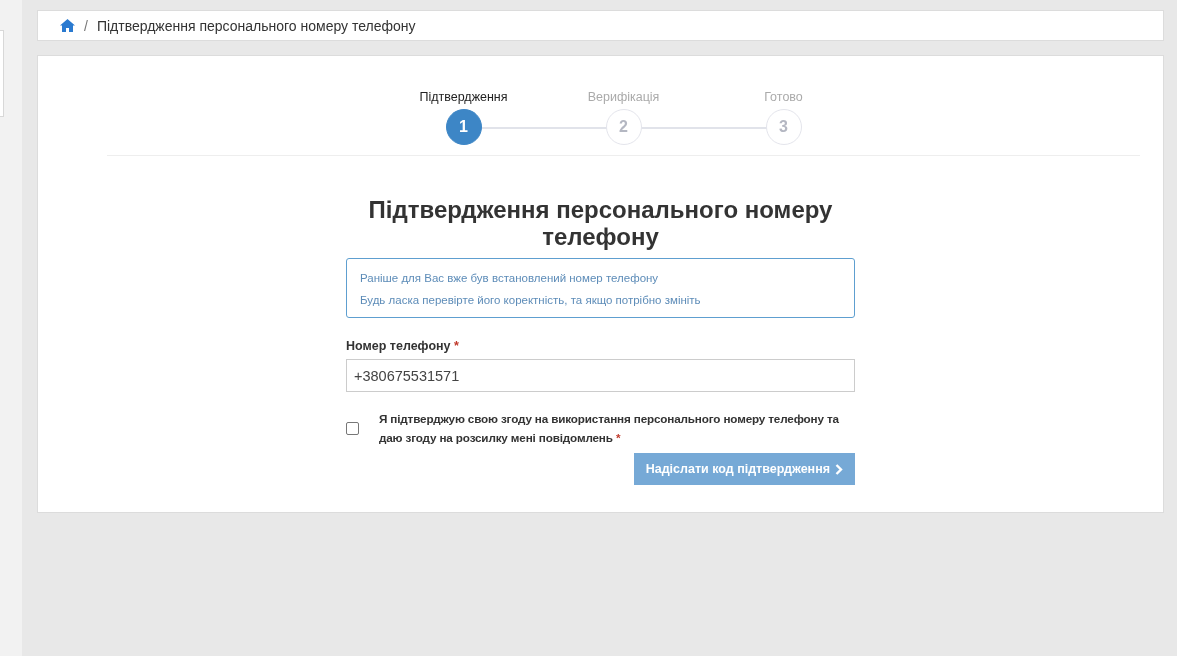 The width and height of the screenshot is (1177, 656). What do you see at coordinates (623, 127) in the screenshot?
I see `step-circle: 2` at bounding box center [623, 127].